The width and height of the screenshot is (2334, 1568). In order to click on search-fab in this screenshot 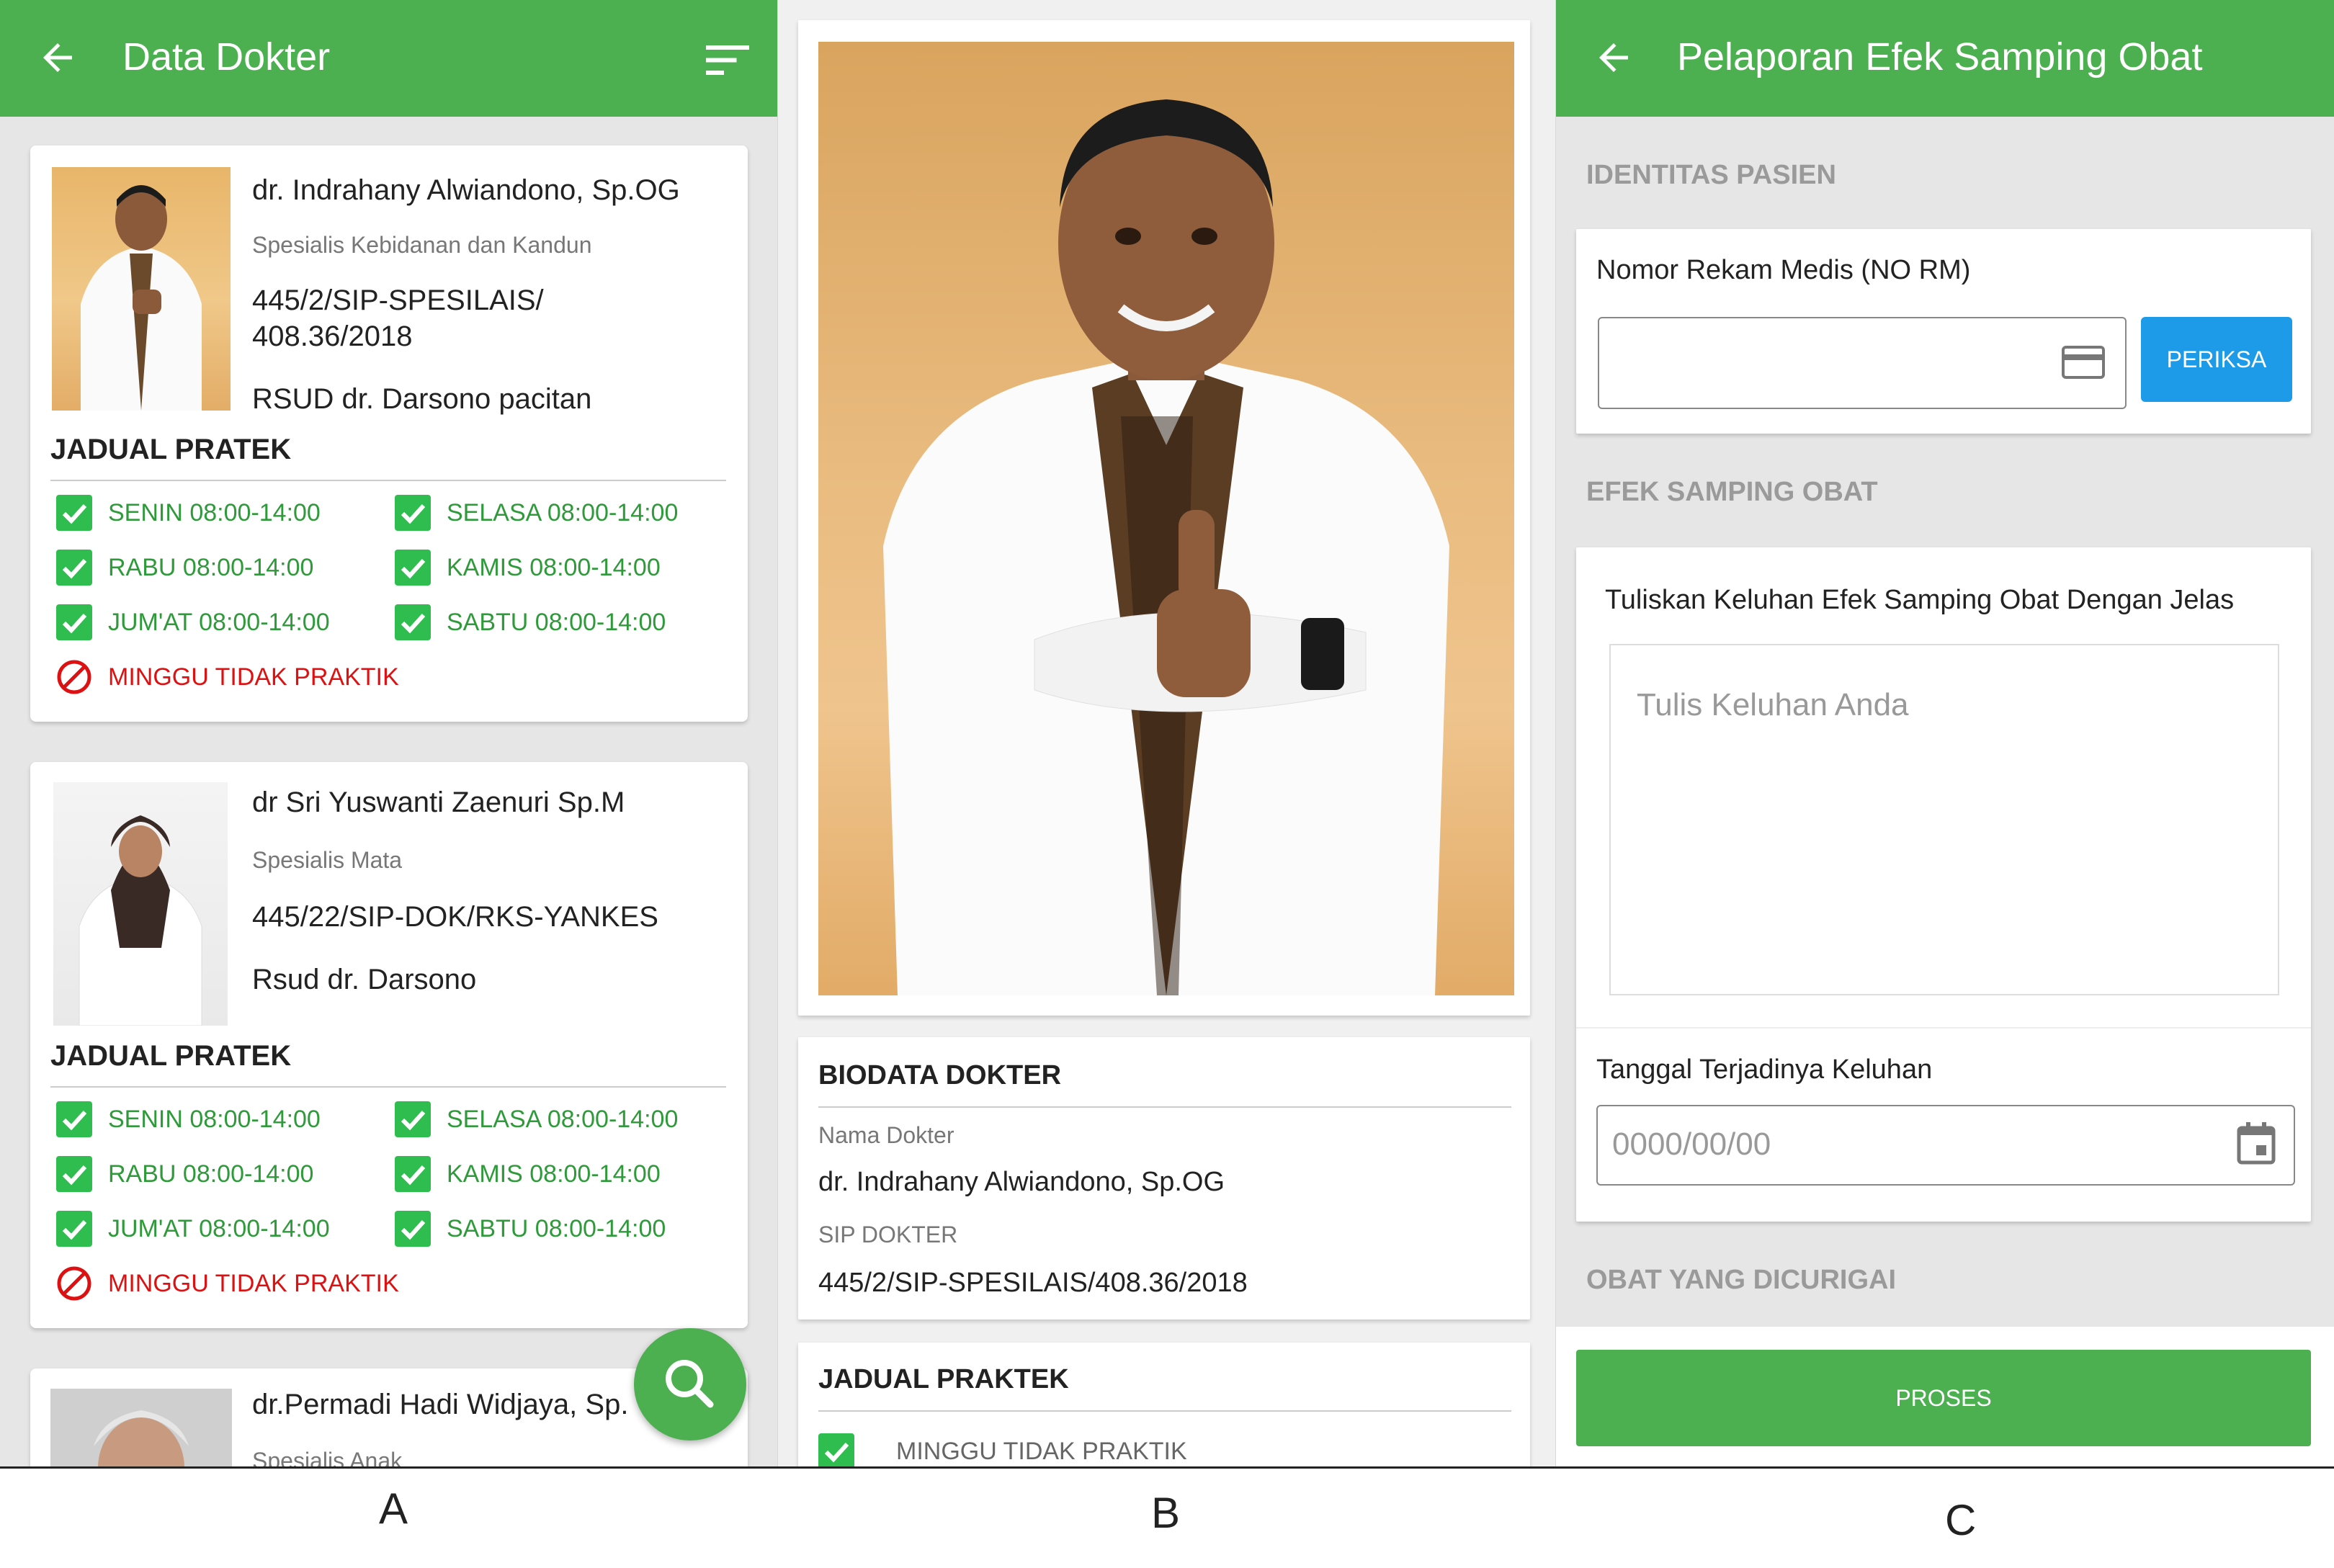, I will do `click(690, 1384)`.